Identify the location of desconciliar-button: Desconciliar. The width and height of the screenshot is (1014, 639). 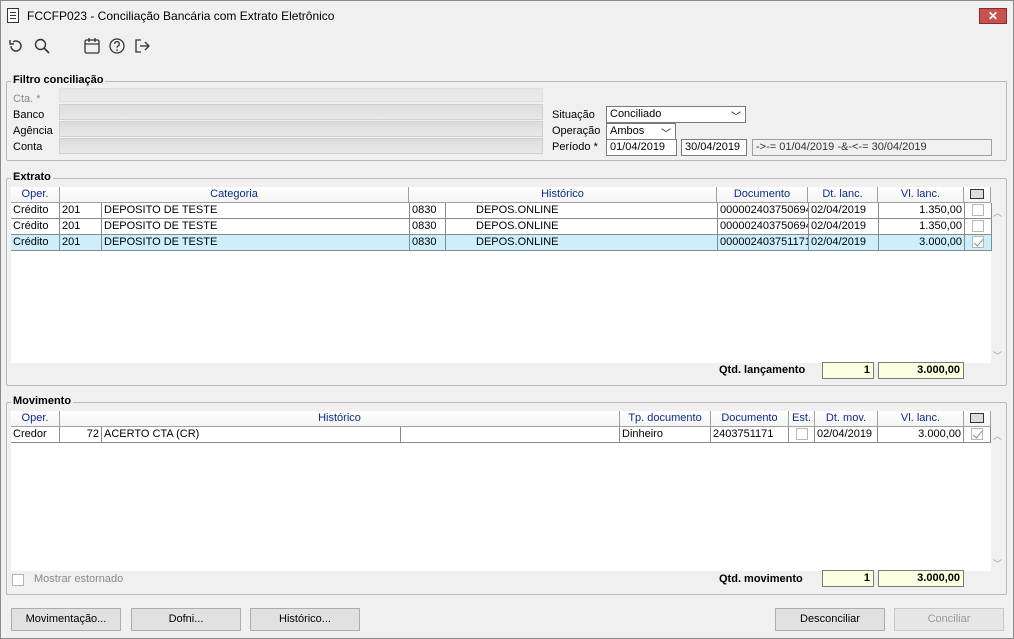
(830, 619).